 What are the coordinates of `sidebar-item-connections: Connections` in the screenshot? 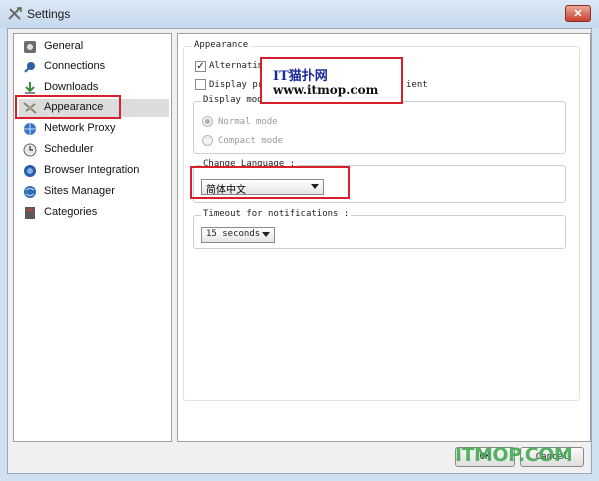 It's located at (94, 67).